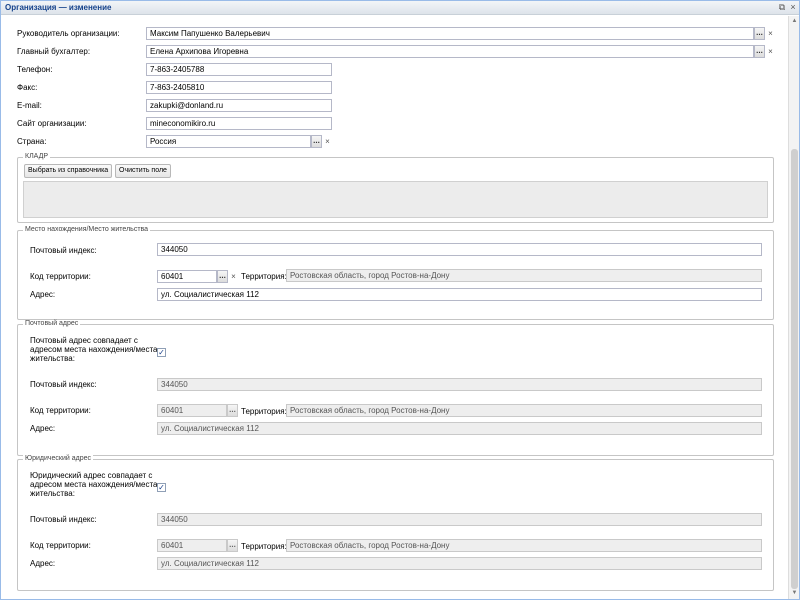 The height and width of the screenshot is (600, 800). I want to click on accountant-clear-icon: ×, so click(770, 51).